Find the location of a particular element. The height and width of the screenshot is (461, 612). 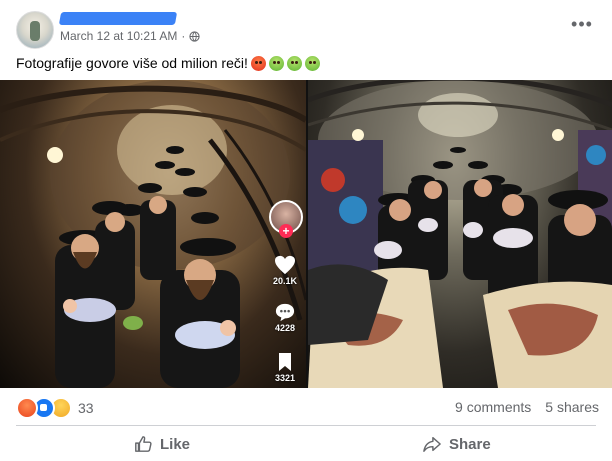

comment-count: 4228 is located at coordinates (285, 328).